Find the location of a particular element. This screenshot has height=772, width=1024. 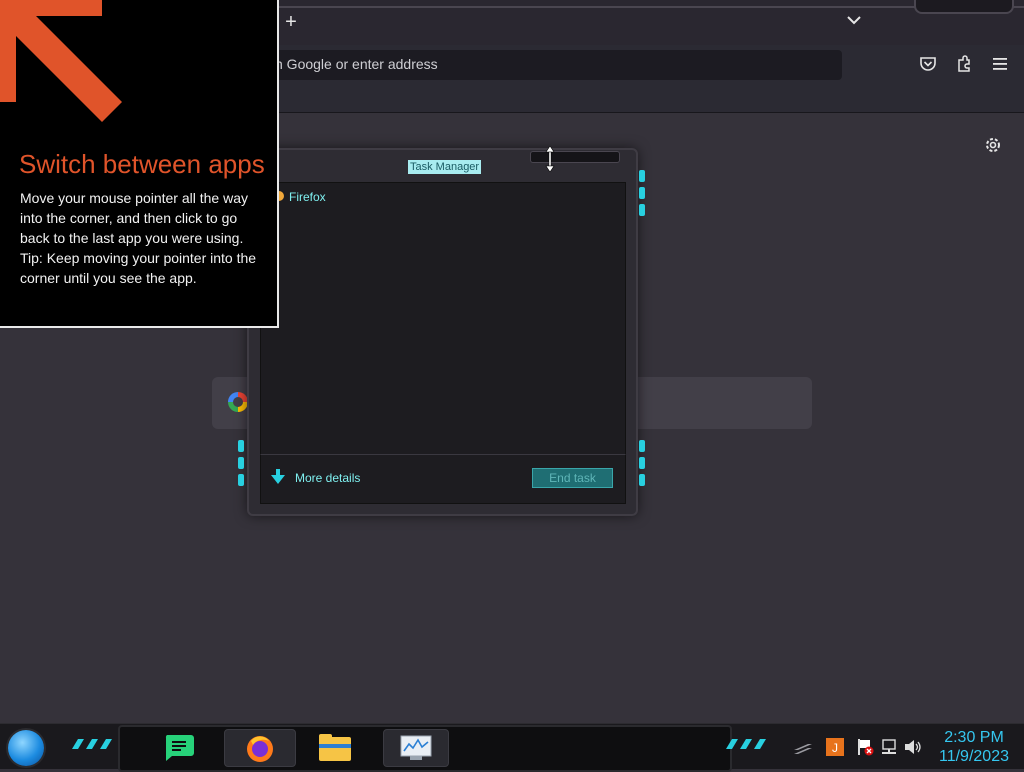

arrow-up-left-icon is located at coordinates (61, 61).